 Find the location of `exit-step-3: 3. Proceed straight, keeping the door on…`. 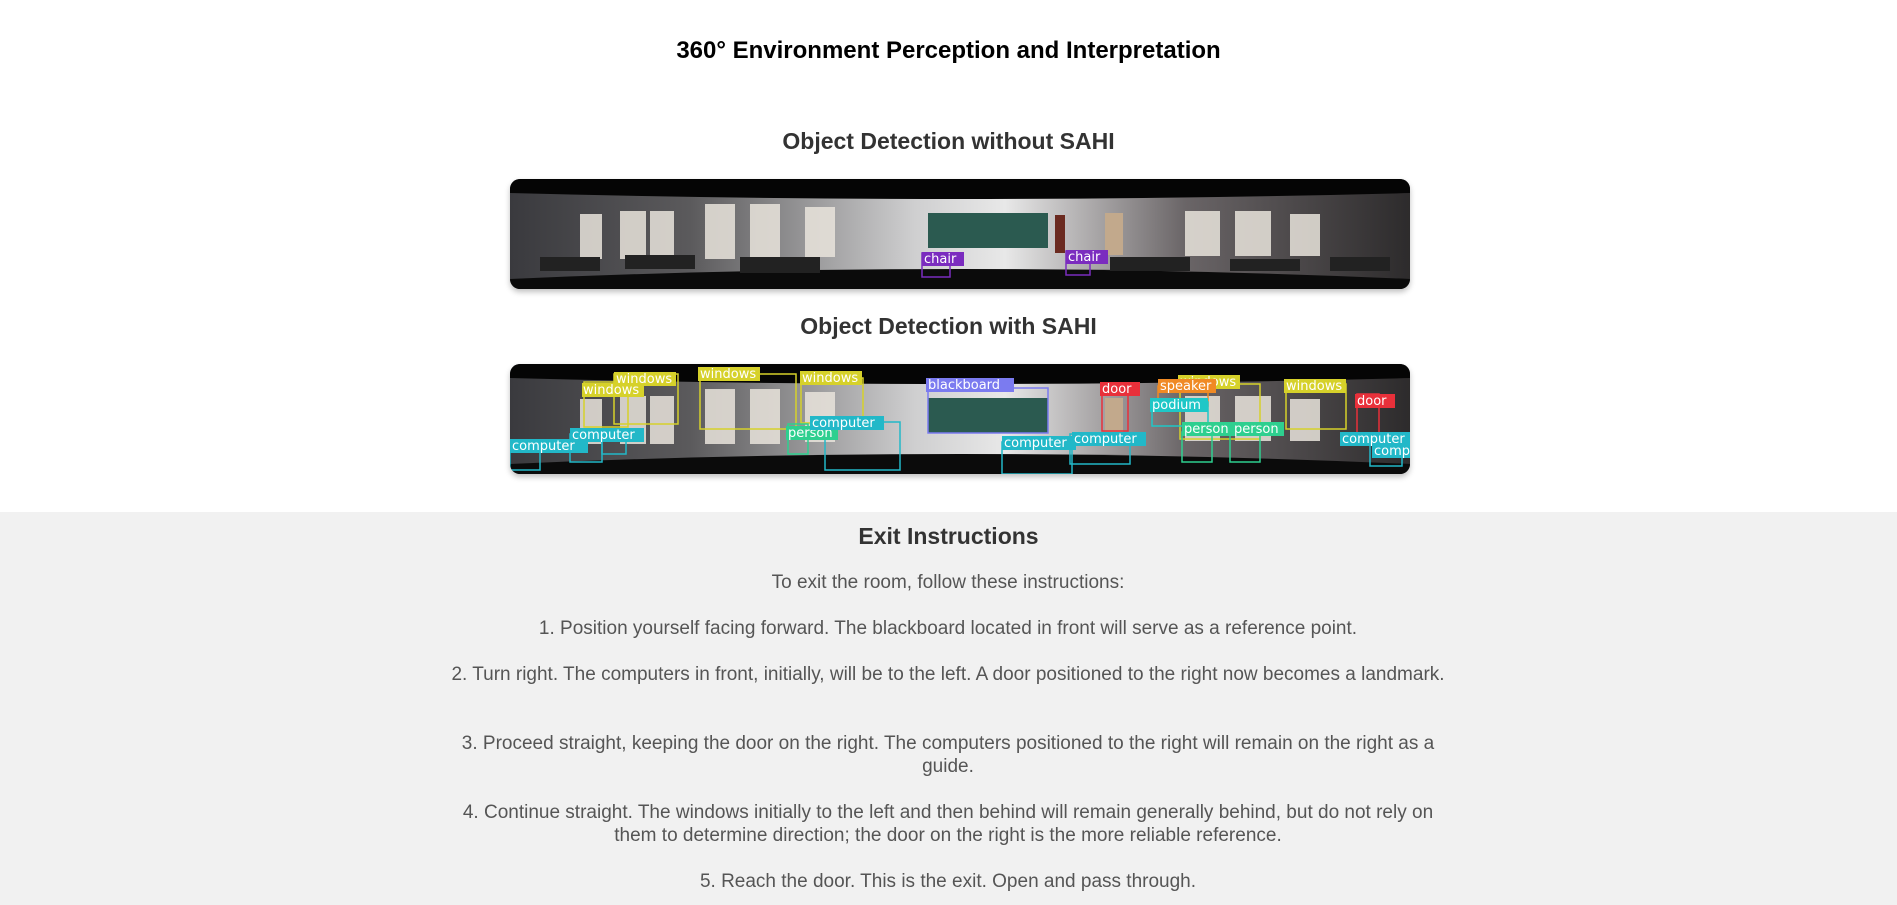

exit-step-3: 3. Proceed straight, keeping the door on… is located at coordinates (948, 755).